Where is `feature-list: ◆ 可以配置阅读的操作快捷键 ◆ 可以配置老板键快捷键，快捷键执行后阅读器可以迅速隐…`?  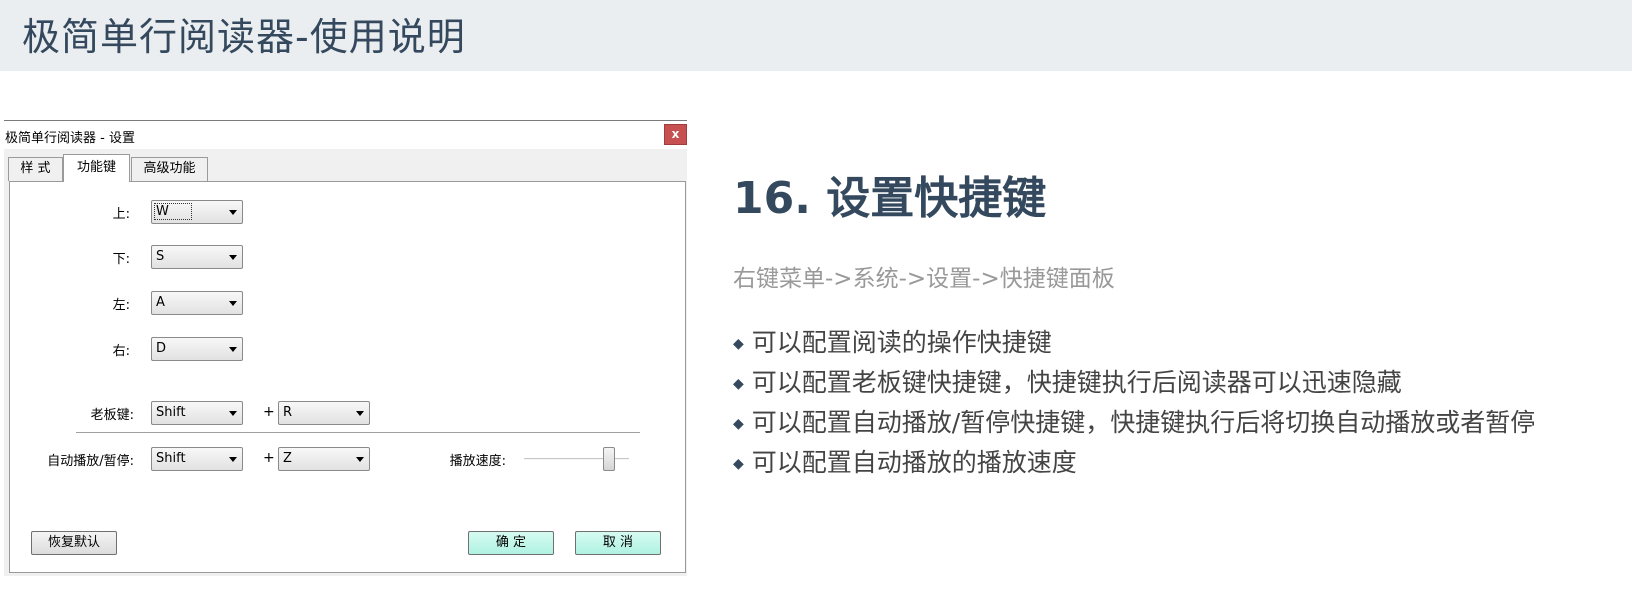
feature-list: ◆ 可以配置阅读的操作快捷键 ◆ 可以配置老板键快捷键，快捷键执行后阅读器可以迅速隐… is located at coordinates (1134, 403).